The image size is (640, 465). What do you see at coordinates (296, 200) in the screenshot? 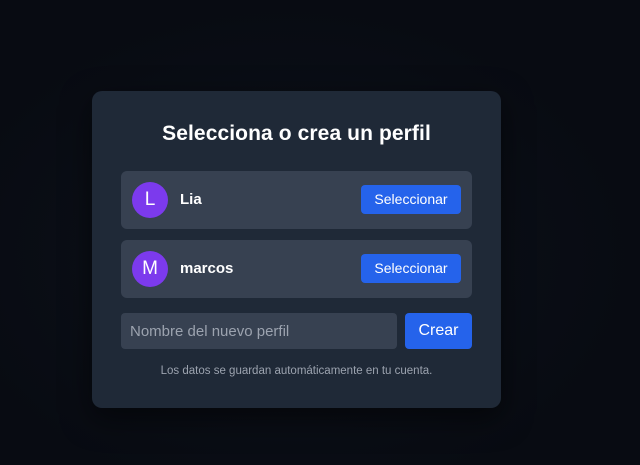
I see `profile-row-lia: L Lia Seleccionar` at bounding box center [296, 200].